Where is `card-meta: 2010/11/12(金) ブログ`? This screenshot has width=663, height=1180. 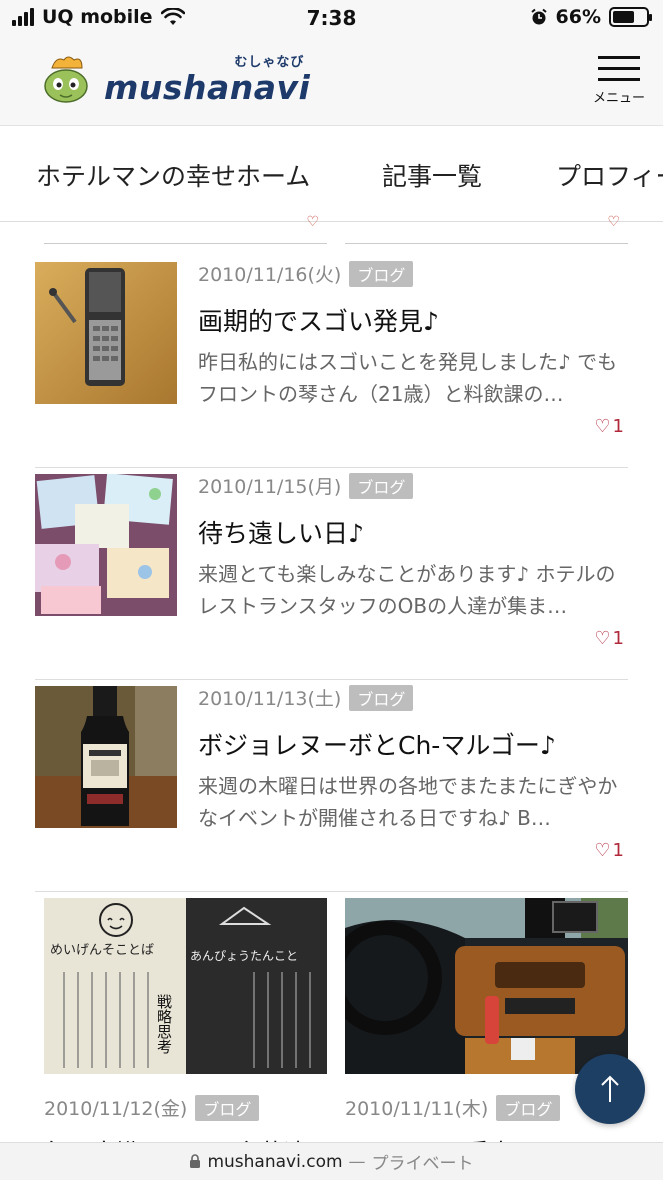 card-meta: 2010/11/12(金) ブログ is located at coordinates (185, 1107).